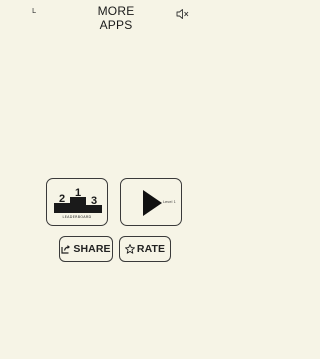 The image size is (320, 359). Describe the element at coordinates (92, 249) in the screenshot. I see `share-label: SHARE` at that location.